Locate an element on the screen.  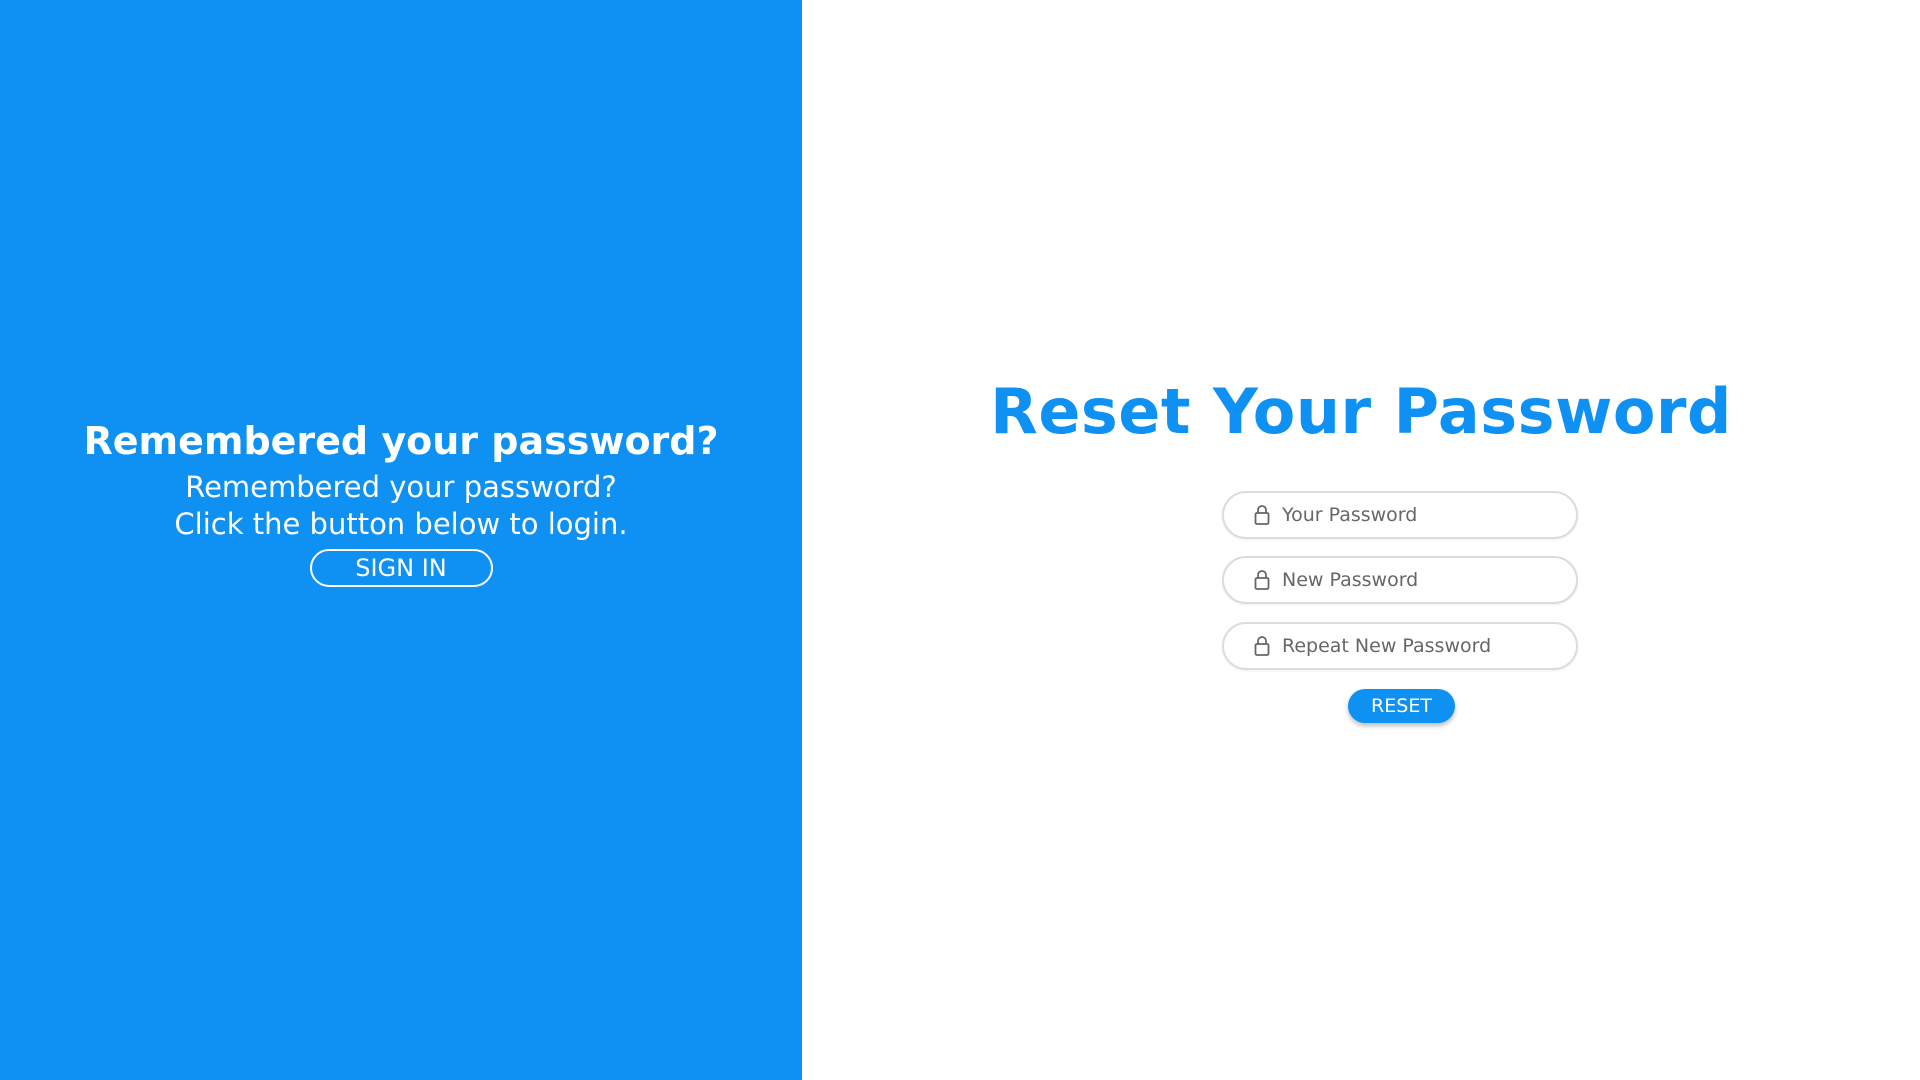
page-title: Reset Your Password is located at coordinates (1361, 411).